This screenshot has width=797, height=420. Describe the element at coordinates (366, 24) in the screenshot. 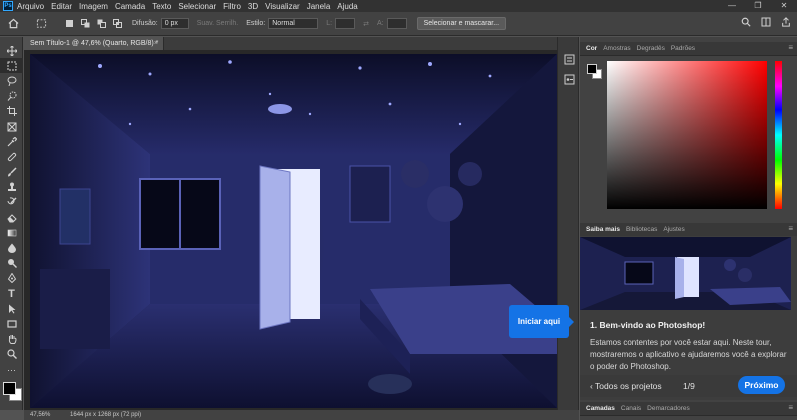

I see `swap-icon: ⇄` at that location.